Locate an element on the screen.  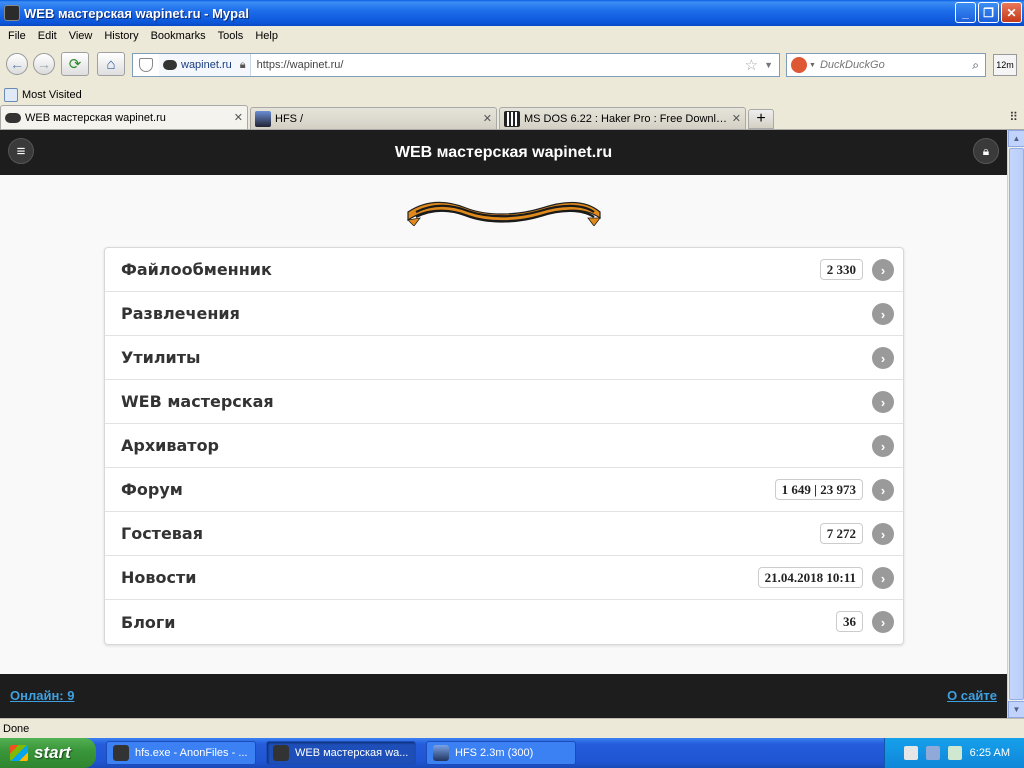
window-controls: _ ❐ ✕ is located at coordinates (988, 12).